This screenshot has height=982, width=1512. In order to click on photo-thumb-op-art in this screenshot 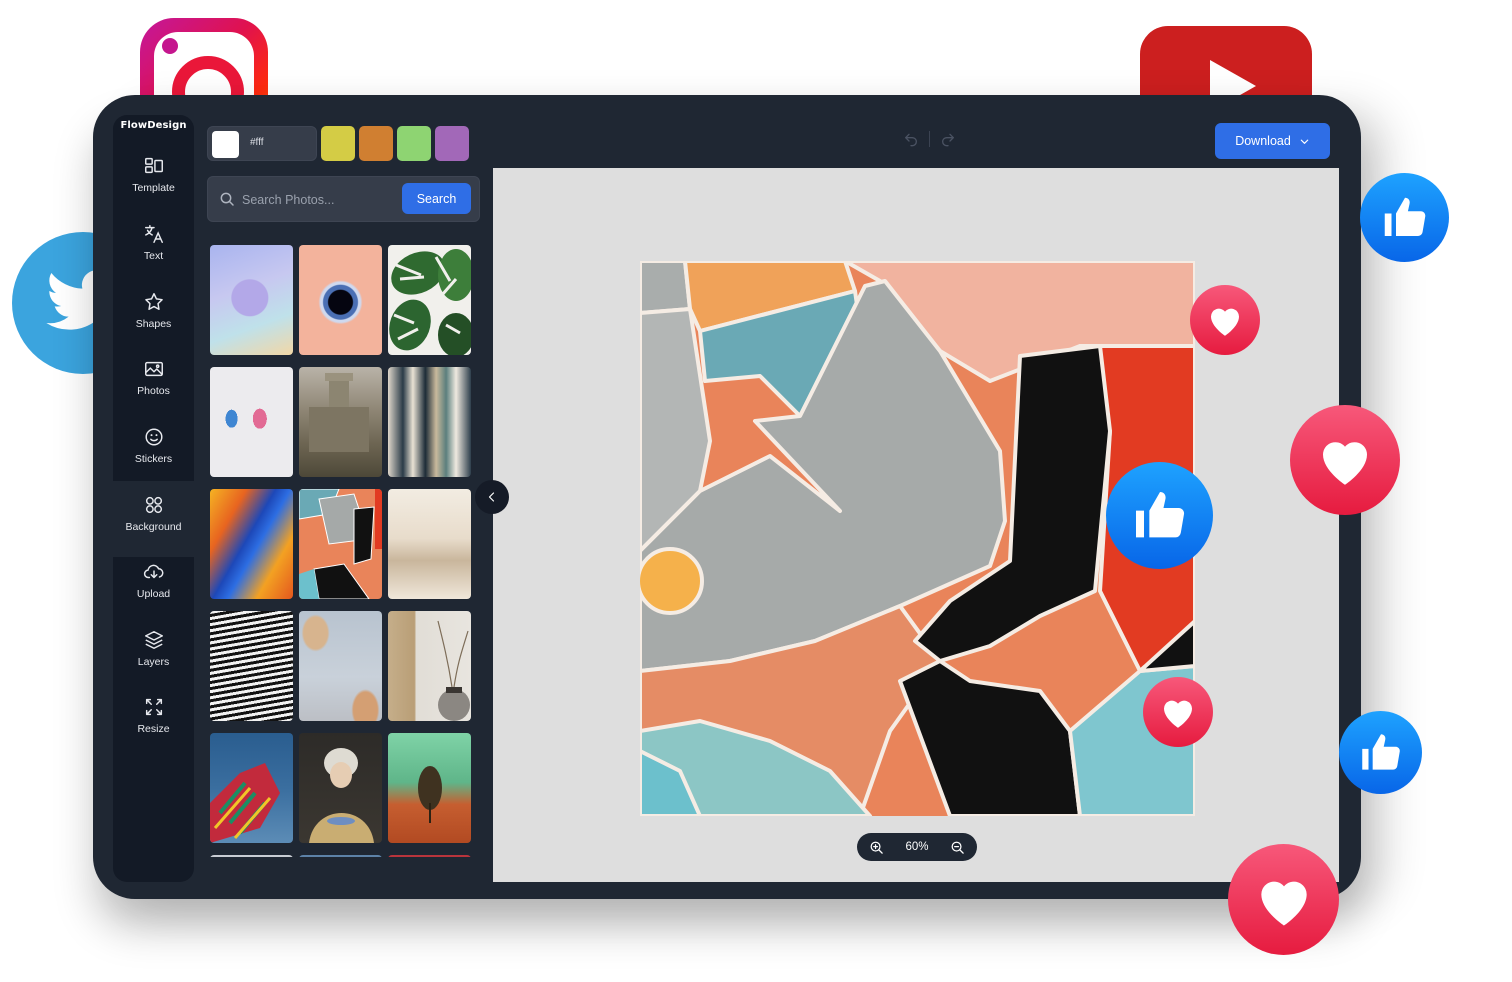, I will do `click(251, 666)`.